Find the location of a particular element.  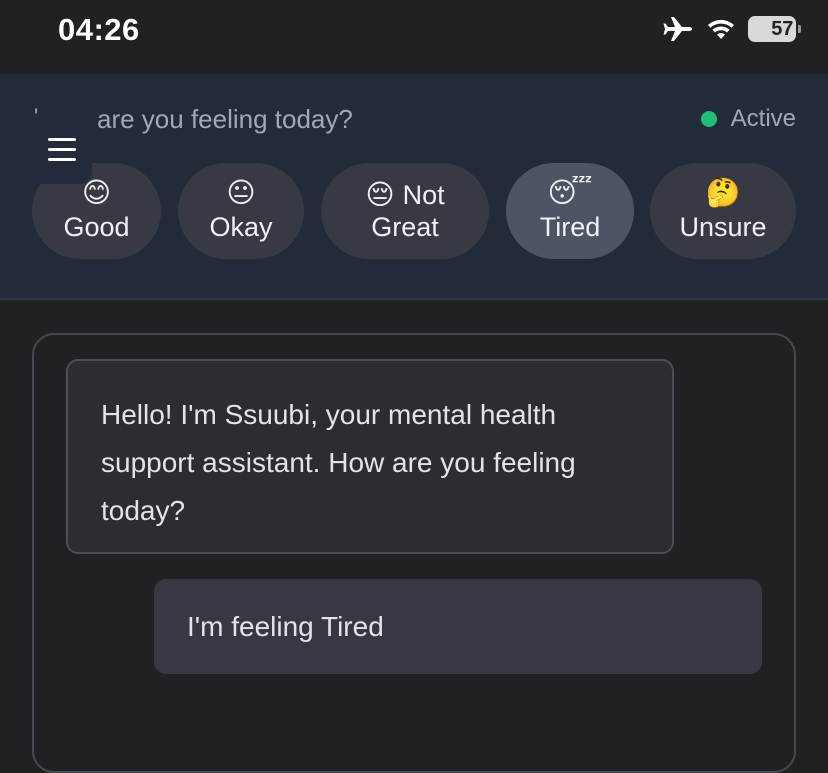

hamburger-icon is located at coordinates (62, 139).